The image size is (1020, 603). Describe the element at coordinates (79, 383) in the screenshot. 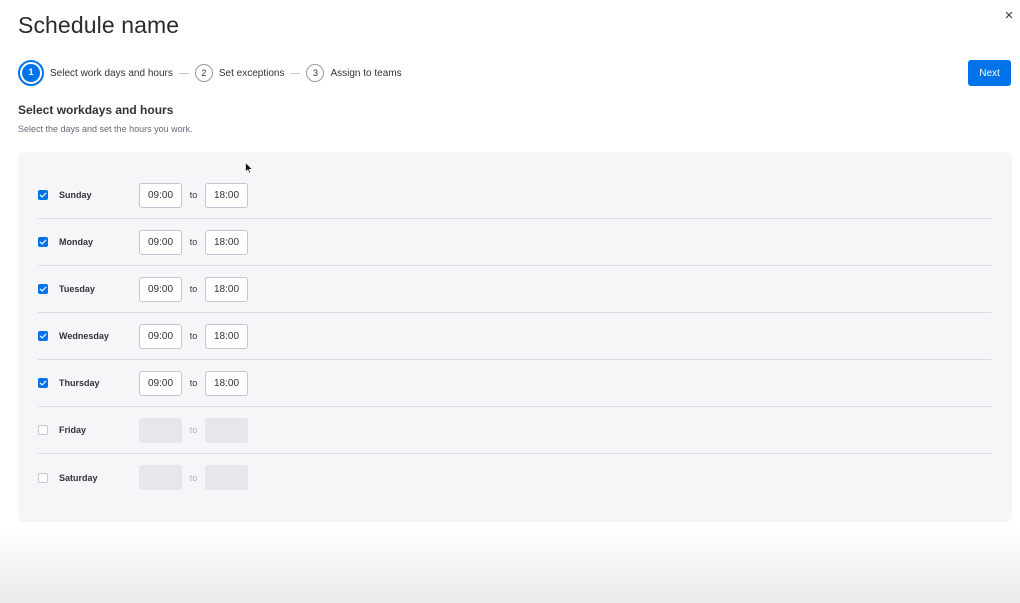

I see `day-label: Thursday` at that location.